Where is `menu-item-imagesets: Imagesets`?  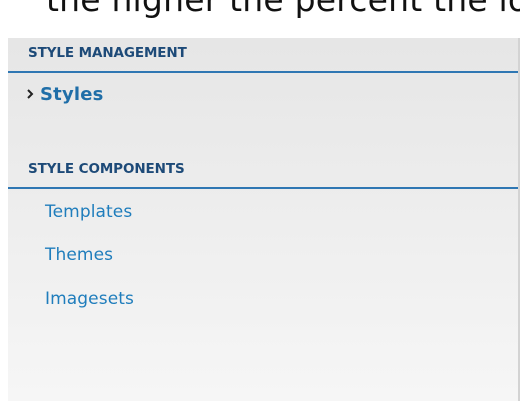 menu-item-imagesets: Imagesets is located at coordinates (89, 299).